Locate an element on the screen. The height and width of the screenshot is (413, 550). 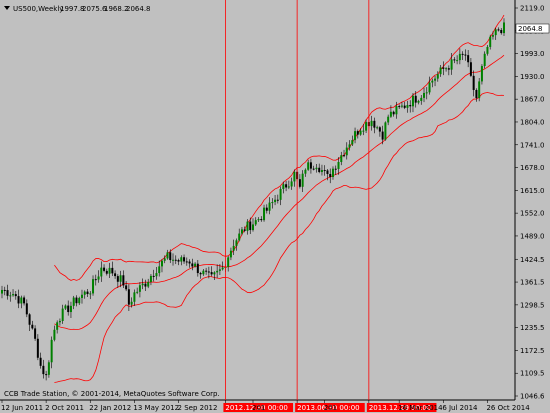
x-tick-label: 6 Jul 2014 is located at coordinates (460, 408).